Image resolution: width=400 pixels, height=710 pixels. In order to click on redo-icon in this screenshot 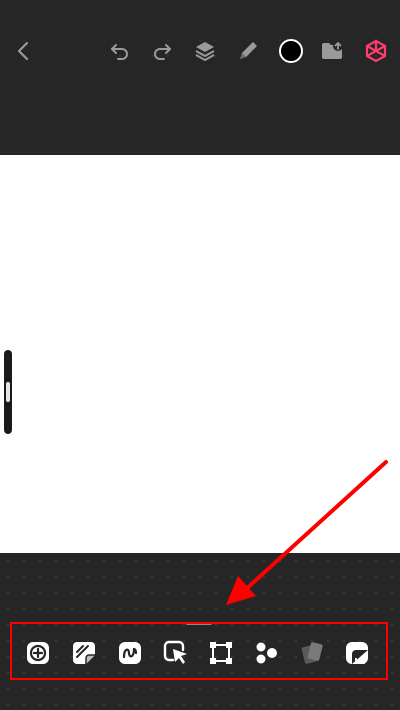, I will do `click(162, 51)`.